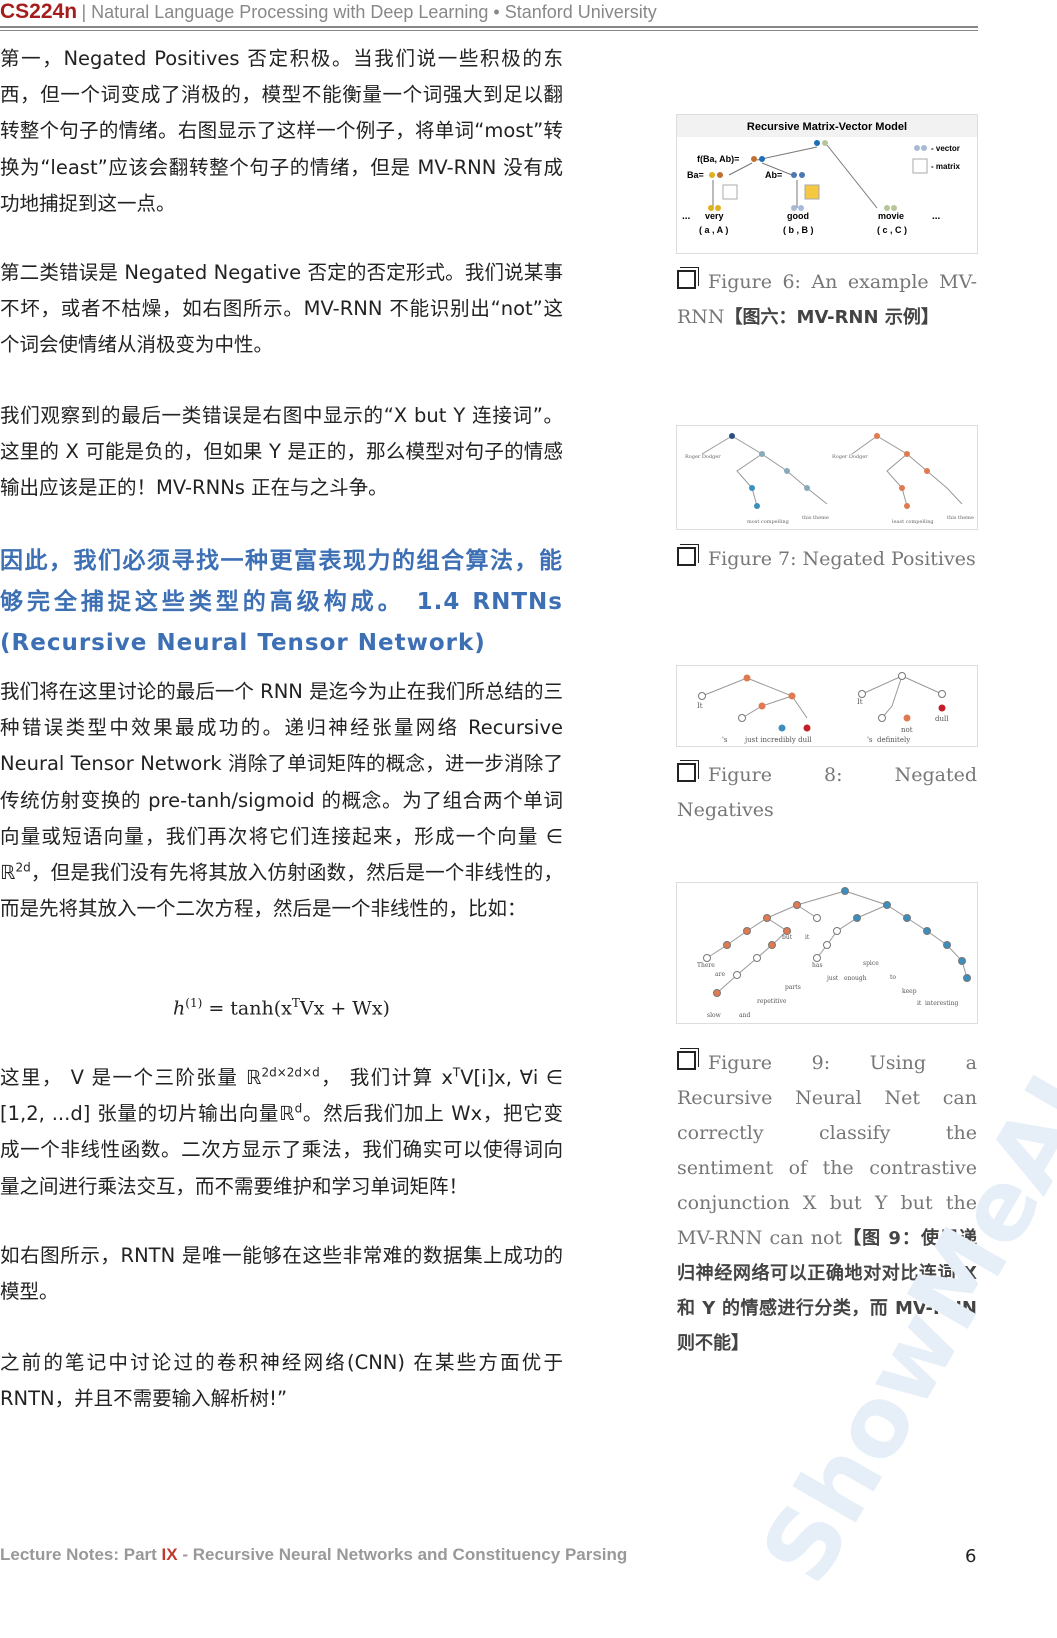 The image size is (1057, 1638). Describe the element at coordinates (778, 740) in the screenshot. I see `tree-word: just incredibly dull` at that location.